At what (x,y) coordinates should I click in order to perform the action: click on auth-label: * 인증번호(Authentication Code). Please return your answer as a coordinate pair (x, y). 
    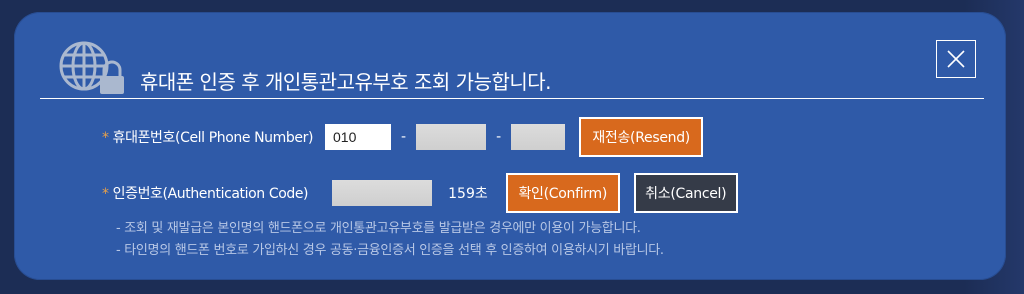
    Looking at the image, I should click on (205, 193).